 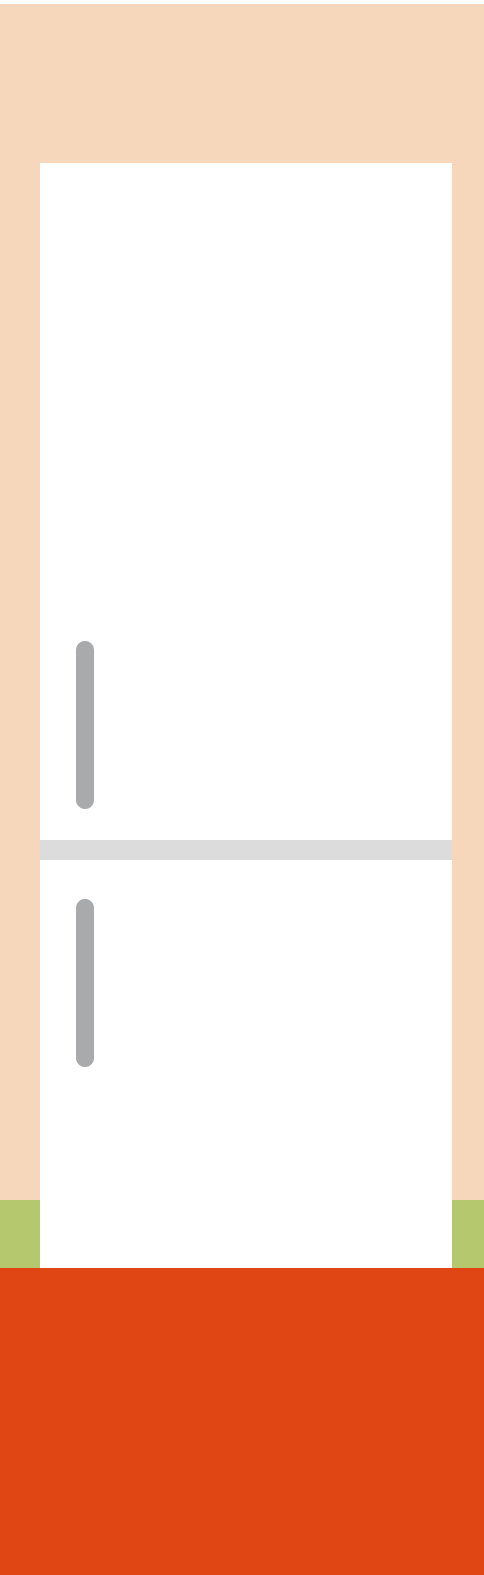 I want to click on fridge-door-divider, so click(x=246, y=850).